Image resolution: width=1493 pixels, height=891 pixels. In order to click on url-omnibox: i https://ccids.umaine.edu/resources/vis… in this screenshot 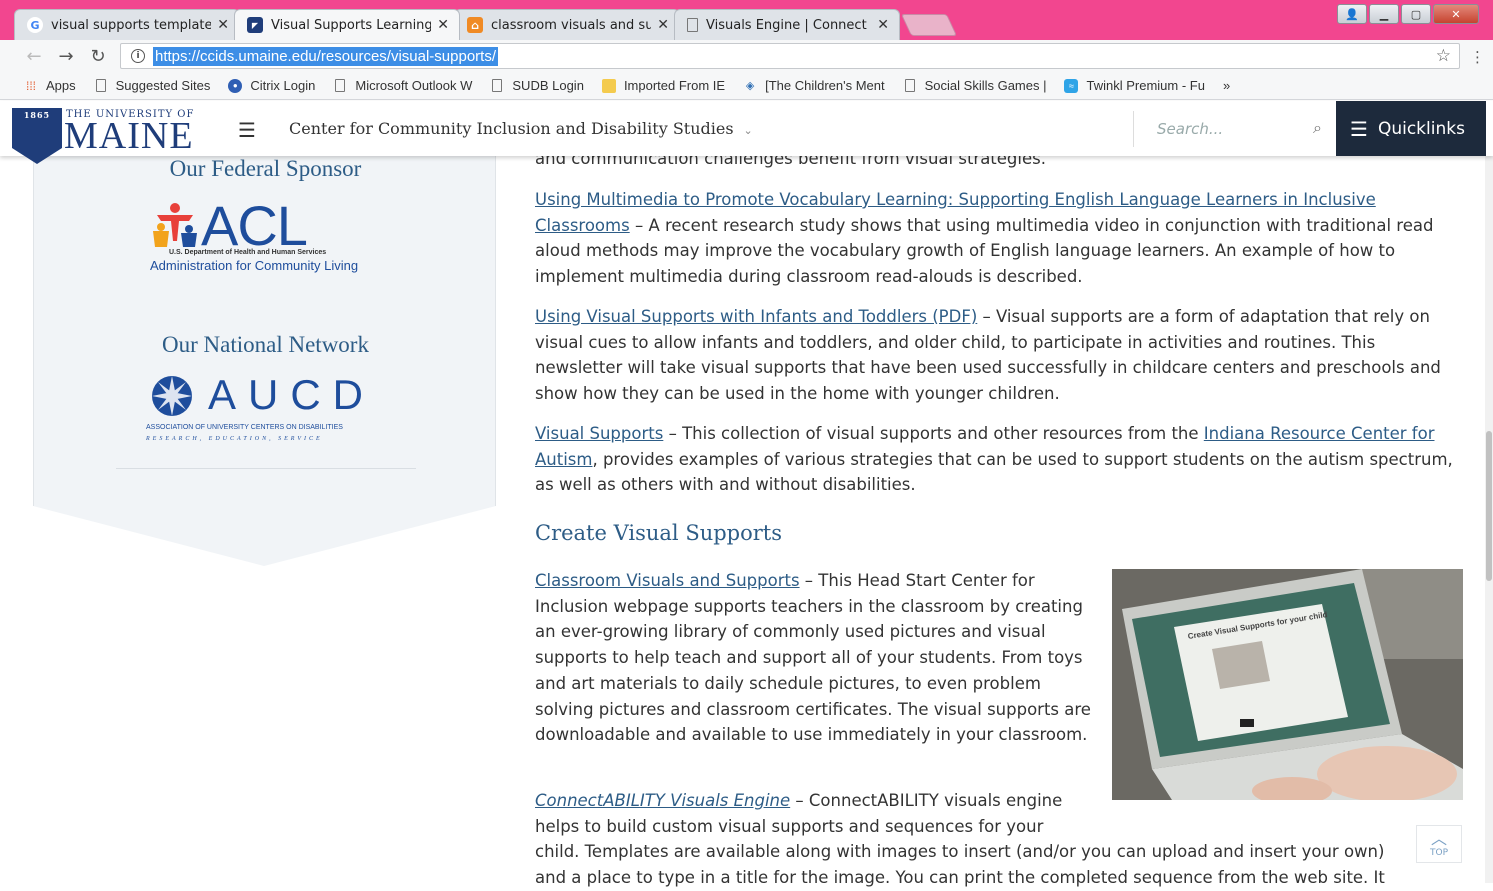, I will do `click(790, 56)`.